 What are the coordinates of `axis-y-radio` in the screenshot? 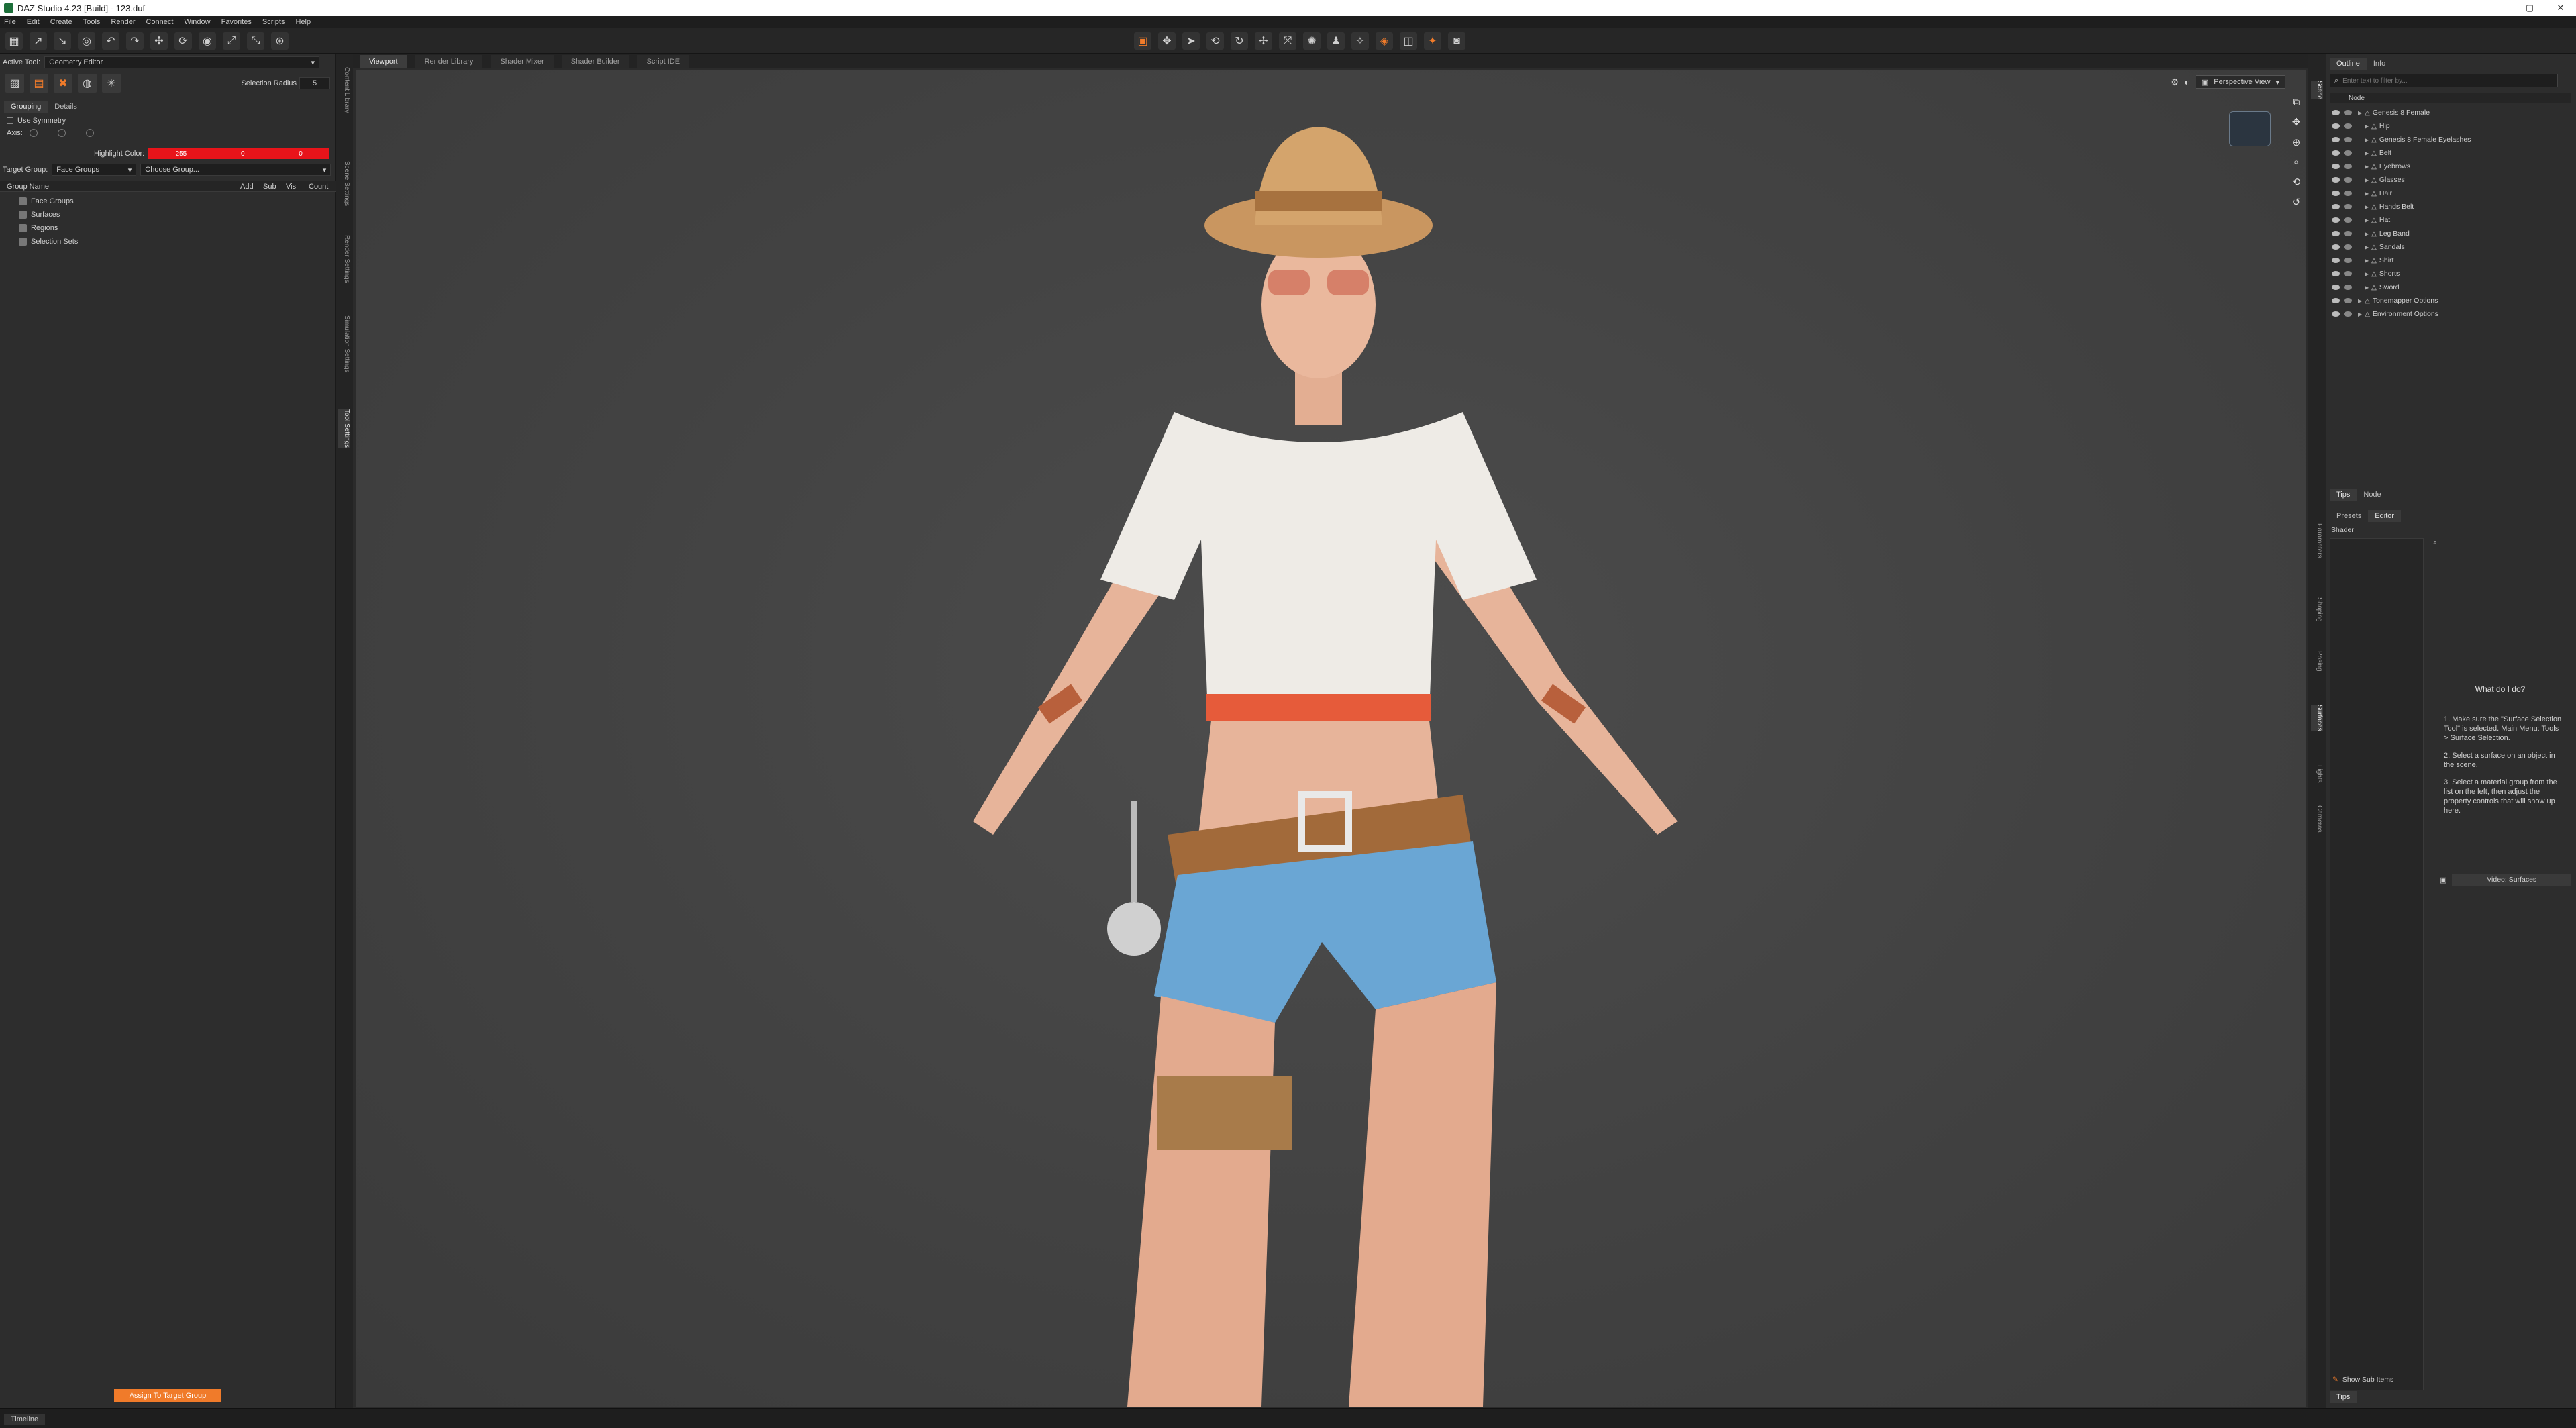 It's located at (61, 133).